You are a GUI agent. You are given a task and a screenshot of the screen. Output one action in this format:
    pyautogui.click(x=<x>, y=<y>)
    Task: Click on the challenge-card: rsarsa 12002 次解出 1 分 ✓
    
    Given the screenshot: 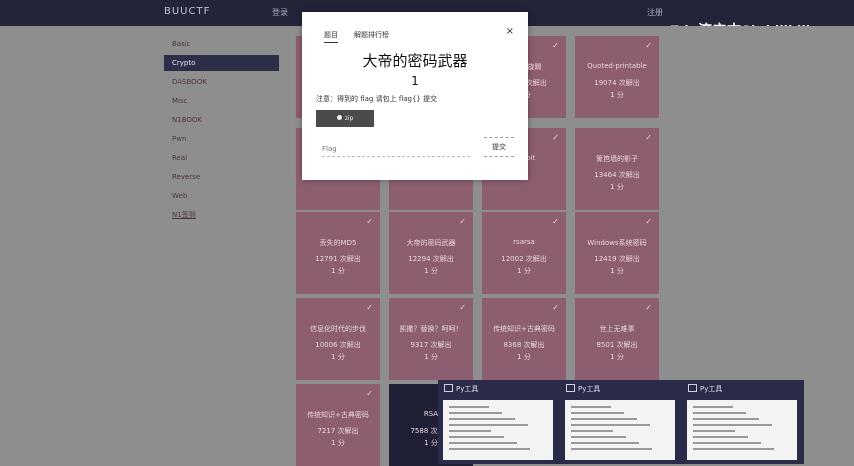 What is the action you would take?
    pyautogui.click(x=524, y=253)
    